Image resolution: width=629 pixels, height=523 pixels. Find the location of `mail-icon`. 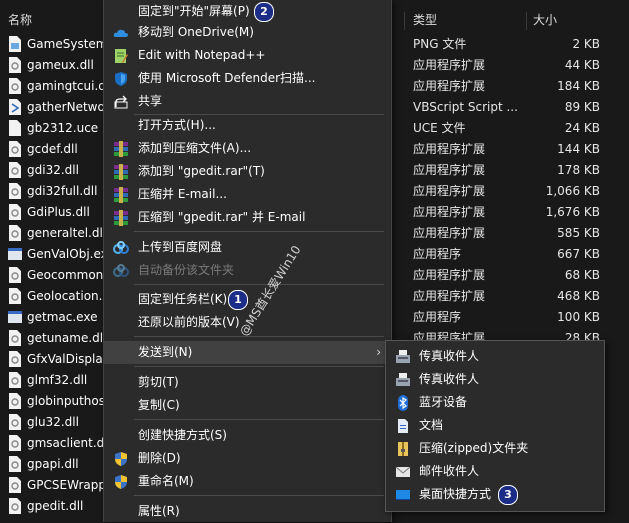

mail-icon is located at coordinates (403, 472).